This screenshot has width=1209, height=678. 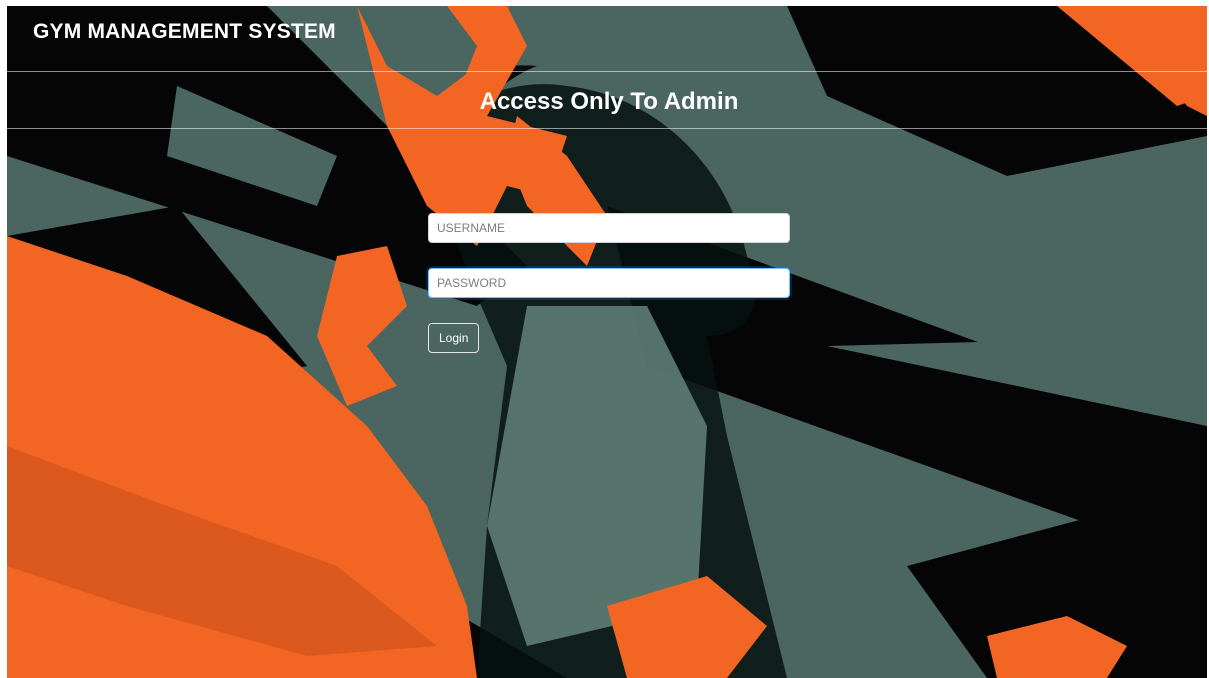 I want to click on header-divider-bottom, so click(x=607, y=128).